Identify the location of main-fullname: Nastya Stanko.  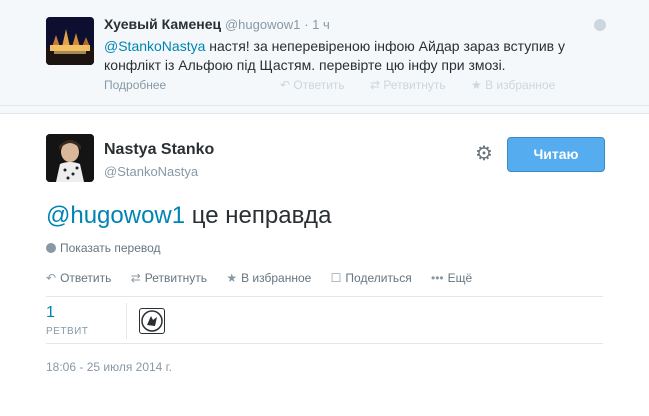
(159, 150).